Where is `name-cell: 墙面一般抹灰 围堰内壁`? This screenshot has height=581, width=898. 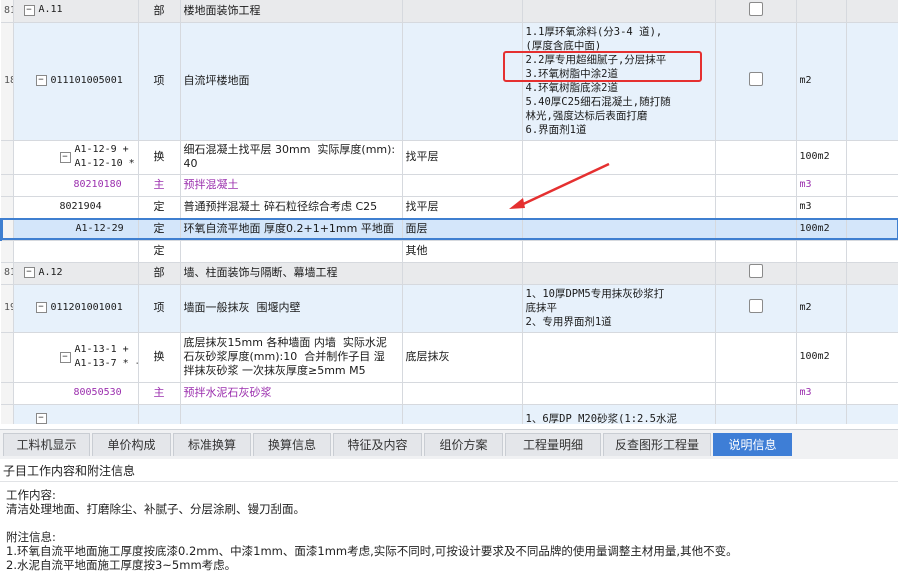 name-cell: 墙面一般抹灰 围堰内壁 is located at coordinates (291, 308).